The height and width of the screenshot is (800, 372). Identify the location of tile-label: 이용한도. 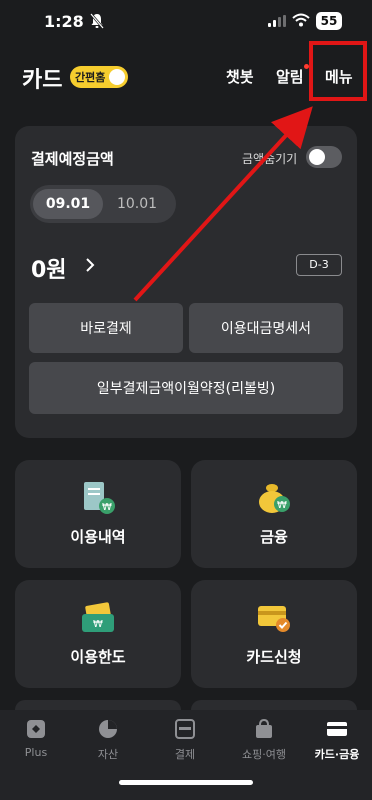
(98, 657).